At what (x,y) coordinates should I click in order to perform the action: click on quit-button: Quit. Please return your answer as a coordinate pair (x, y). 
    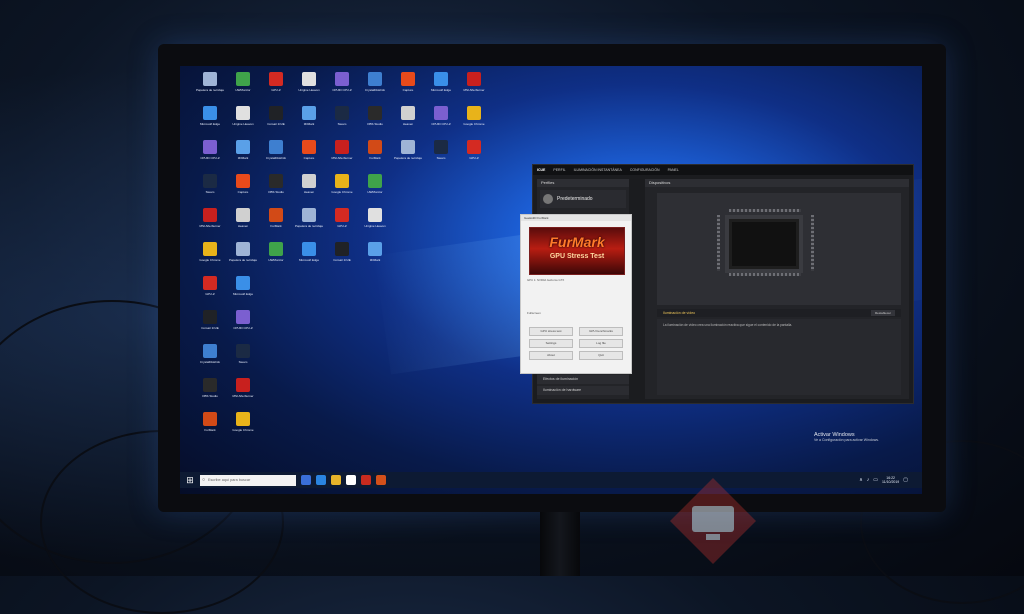
    Looking at the image, I should click on (601, 355).